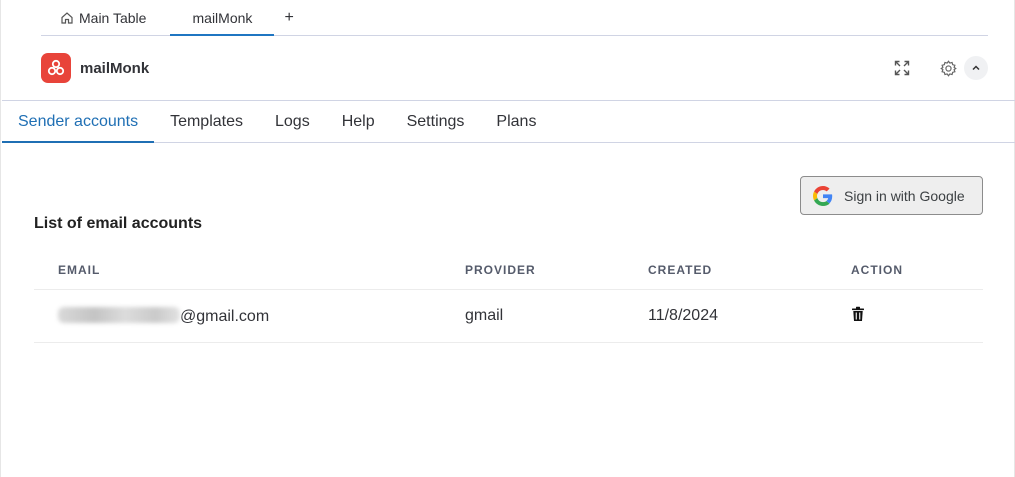 The image size is (1015, 477). What do you see at coordinates (902, 68) in the screenshot?
I see `fullscreen-icon` at bounding box center [902, 68].